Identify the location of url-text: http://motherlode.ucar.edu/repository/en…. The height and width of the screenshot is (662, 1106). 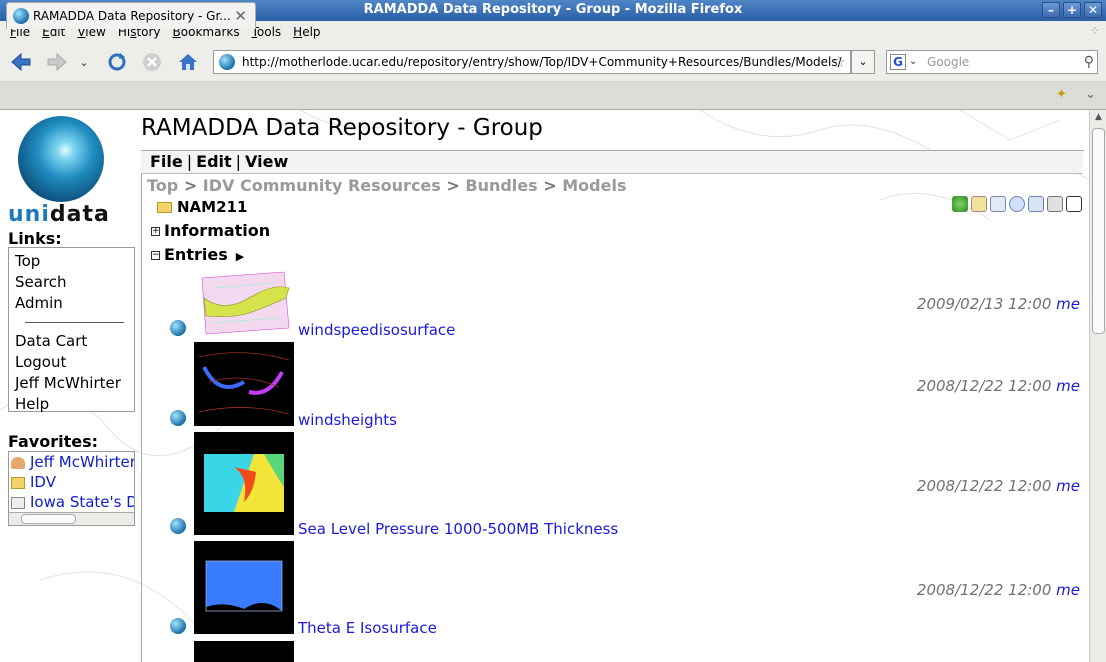
(542, 62).